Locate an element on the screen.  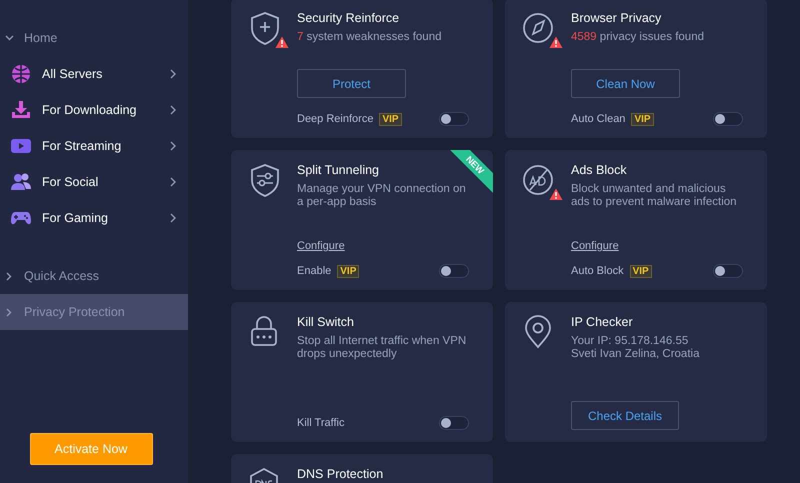
card-description: Block unwanted and malicious ads to prevent malware infection is located at coordinates (654, 196).